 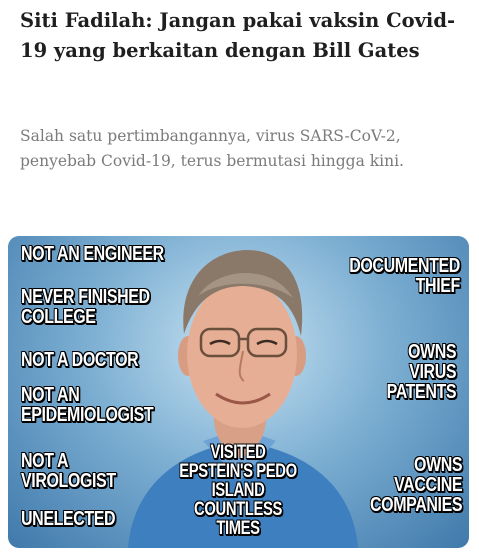 What do you see at coordinates (405, 275) in the screenshot?
I see `caption-documented-thief: DOCUMENTED THIEF` at bounding box center [405, 275].